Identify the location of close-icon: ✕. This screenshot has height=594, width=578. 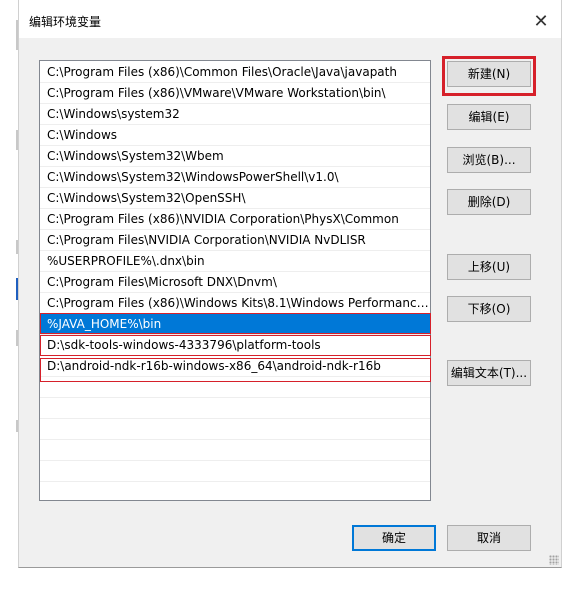
(541, 22).